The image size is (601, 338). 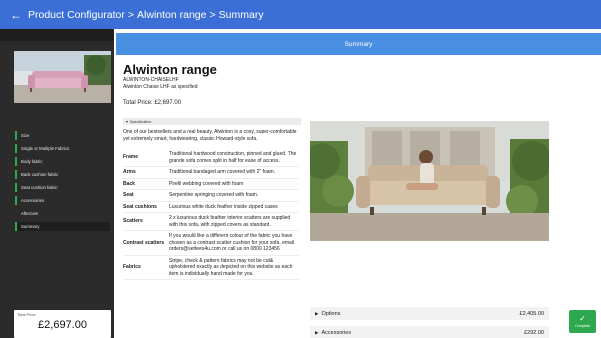 I want to click on step-size: Size, so click(x=62, y=135).